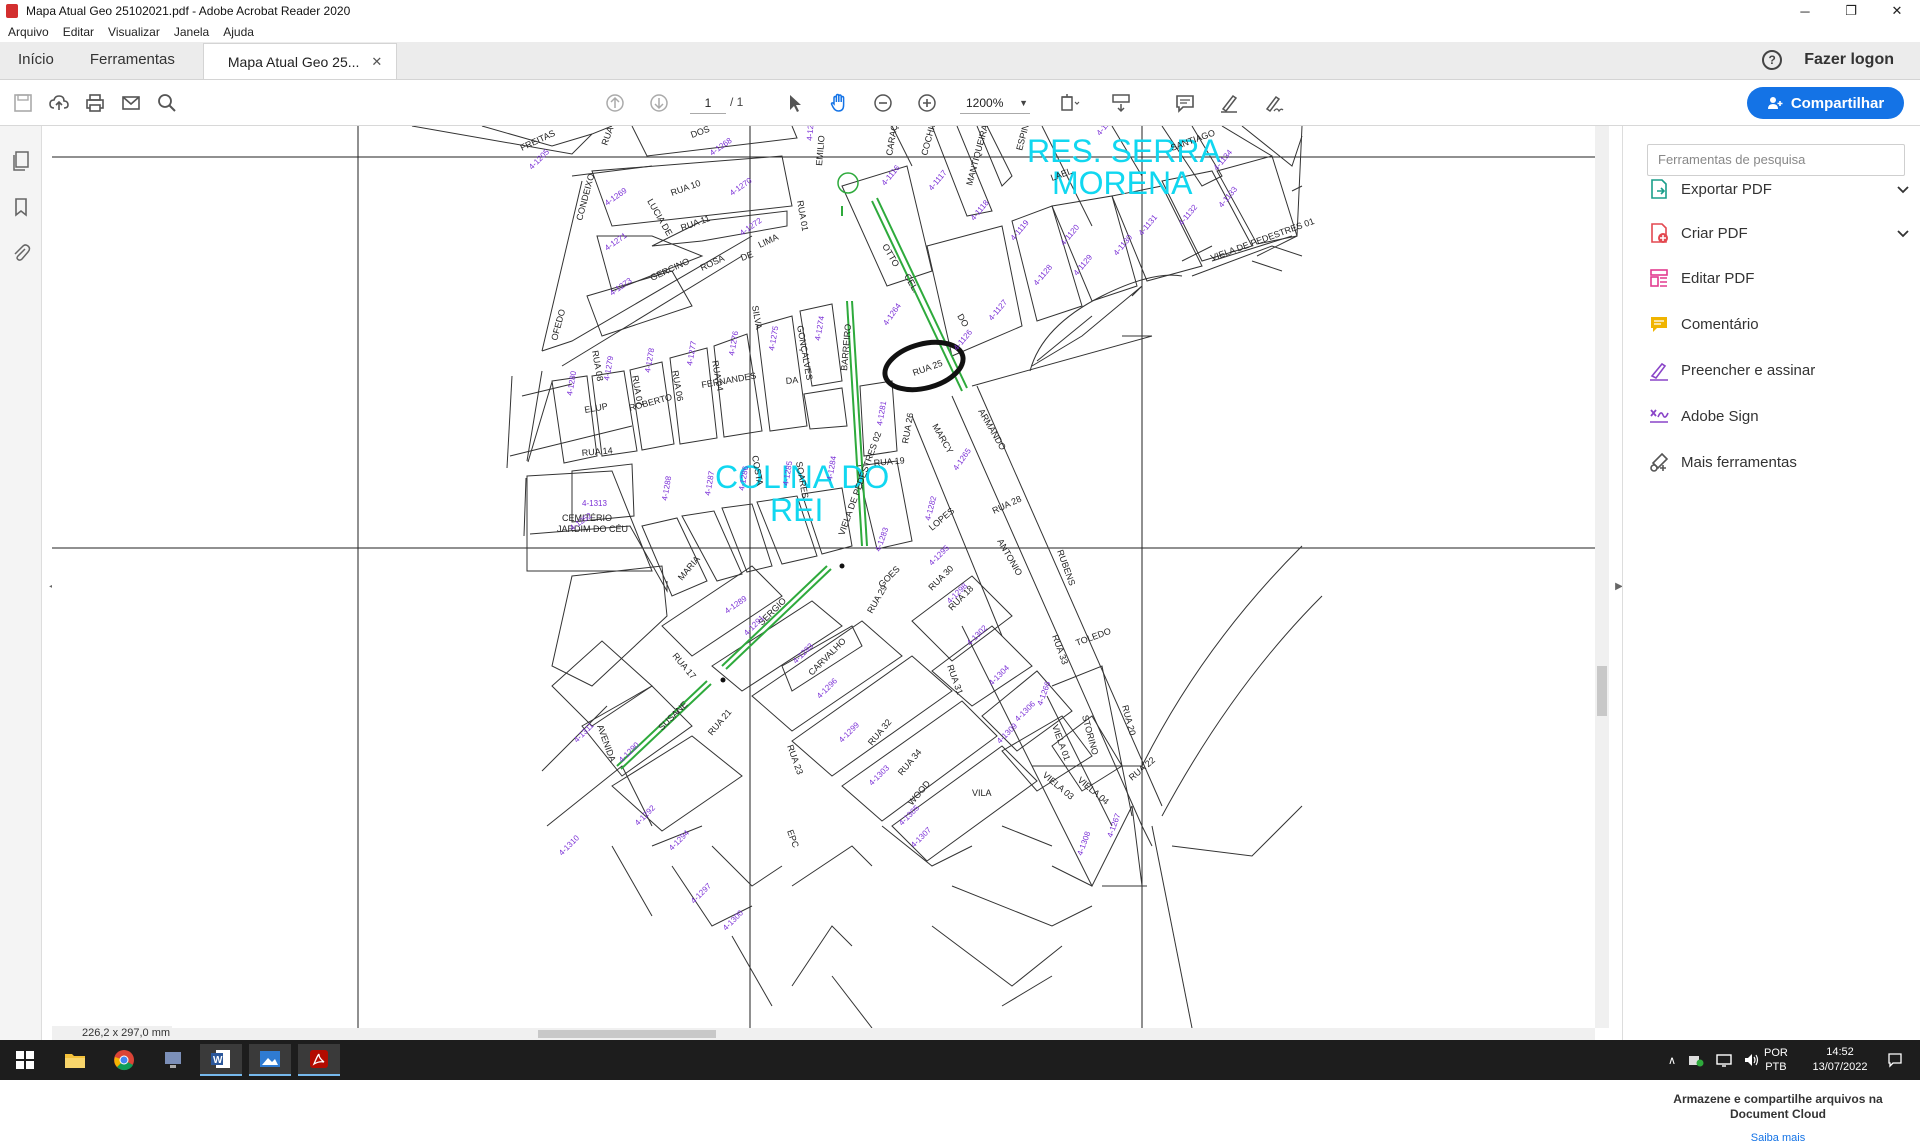  What do you see at coordinates (921, 837) in the screenshot?
I see `lot-number-label: 4-1307` at bounding box center [921, 837].